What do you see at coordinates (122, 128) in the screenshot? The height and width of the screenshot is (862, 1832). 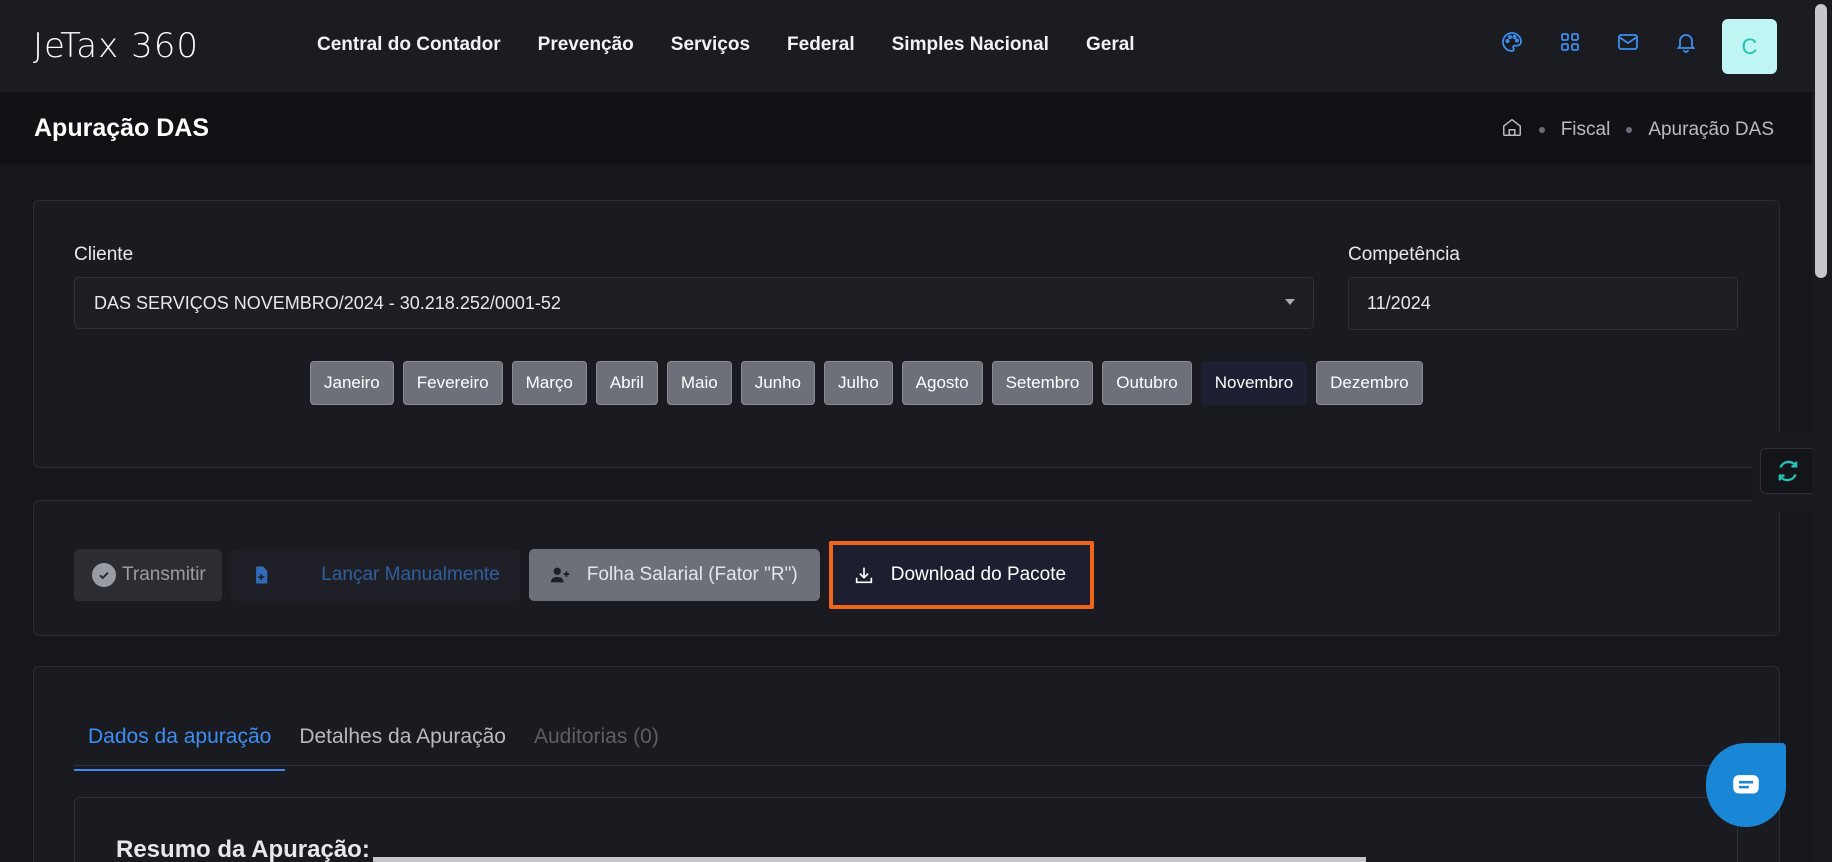 I see `page-title: Apuração DAS` at bounding box center [122, 128].